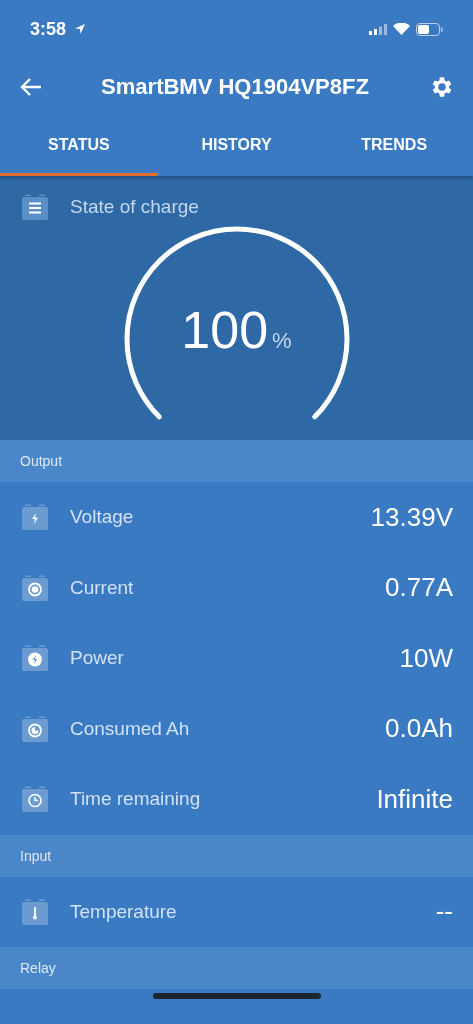 The image size is (473, 1024). Describe the element at coordinates (419, 588) in the screenshot. I see `reading-value: 0.77A` at that location.